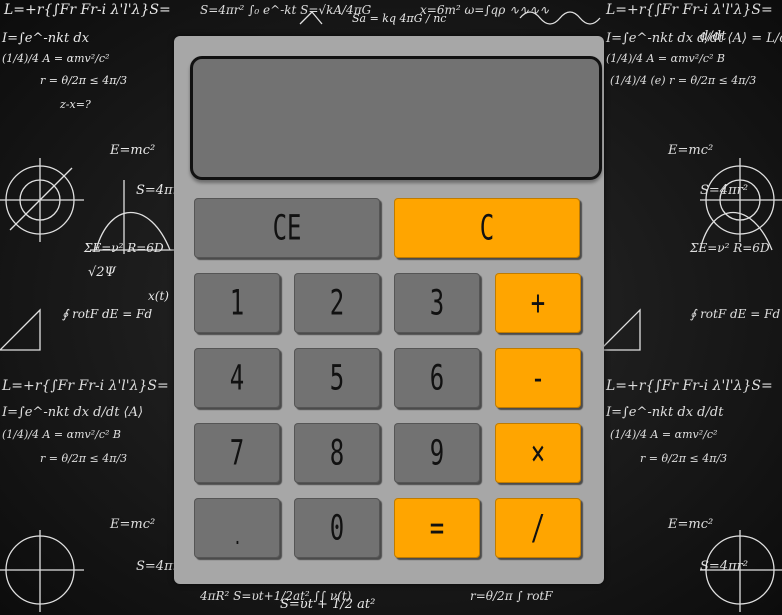 Image resolution: width=782 pixels, height=615 pixels. I want to click on svg-text: (1/4)/4 (e) r = θ/2π ≤ 4π/3, so click(683, 80).